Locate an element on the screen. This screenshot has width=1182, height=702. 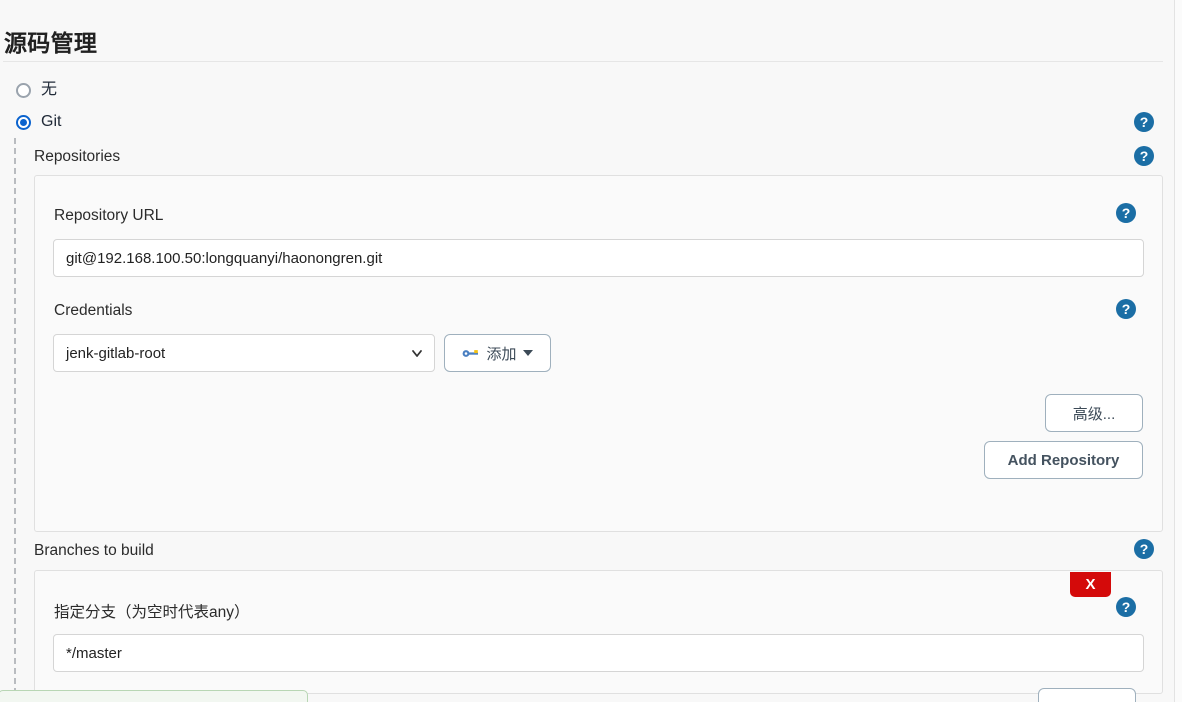
scm-option-git: Git is located at coordinates (38, 122).